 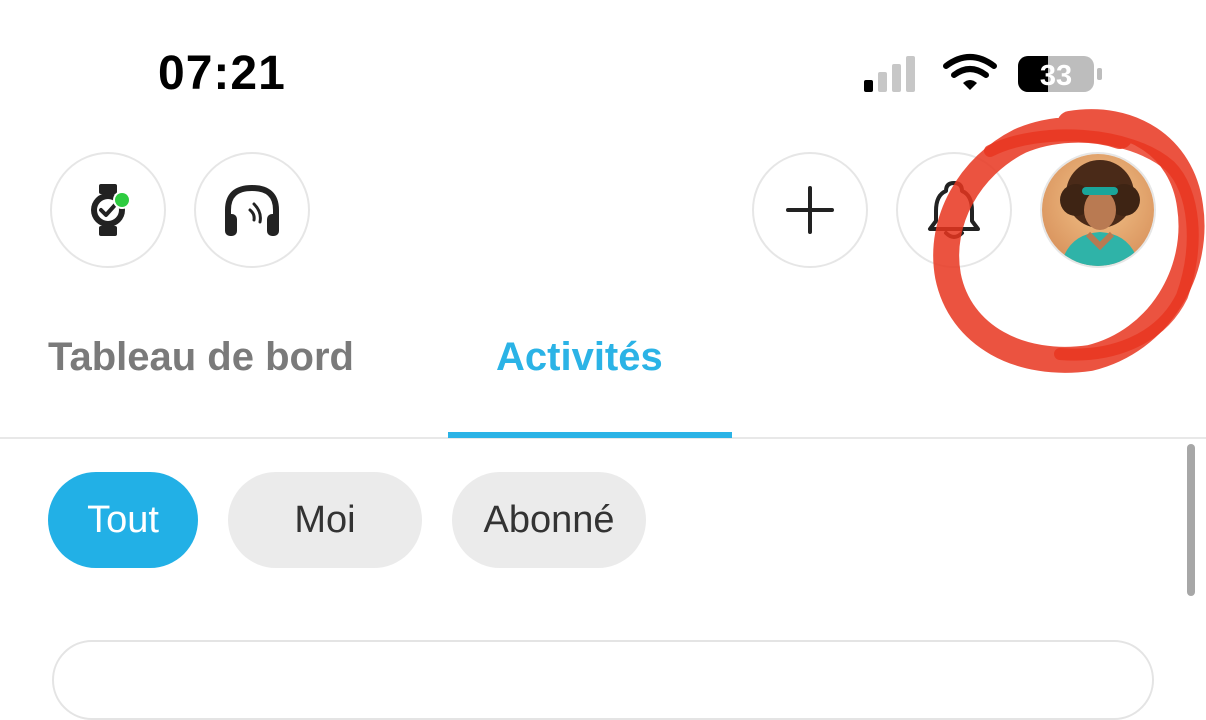 I want to click on battery-icon: 33, so click(x=1060, y=74).